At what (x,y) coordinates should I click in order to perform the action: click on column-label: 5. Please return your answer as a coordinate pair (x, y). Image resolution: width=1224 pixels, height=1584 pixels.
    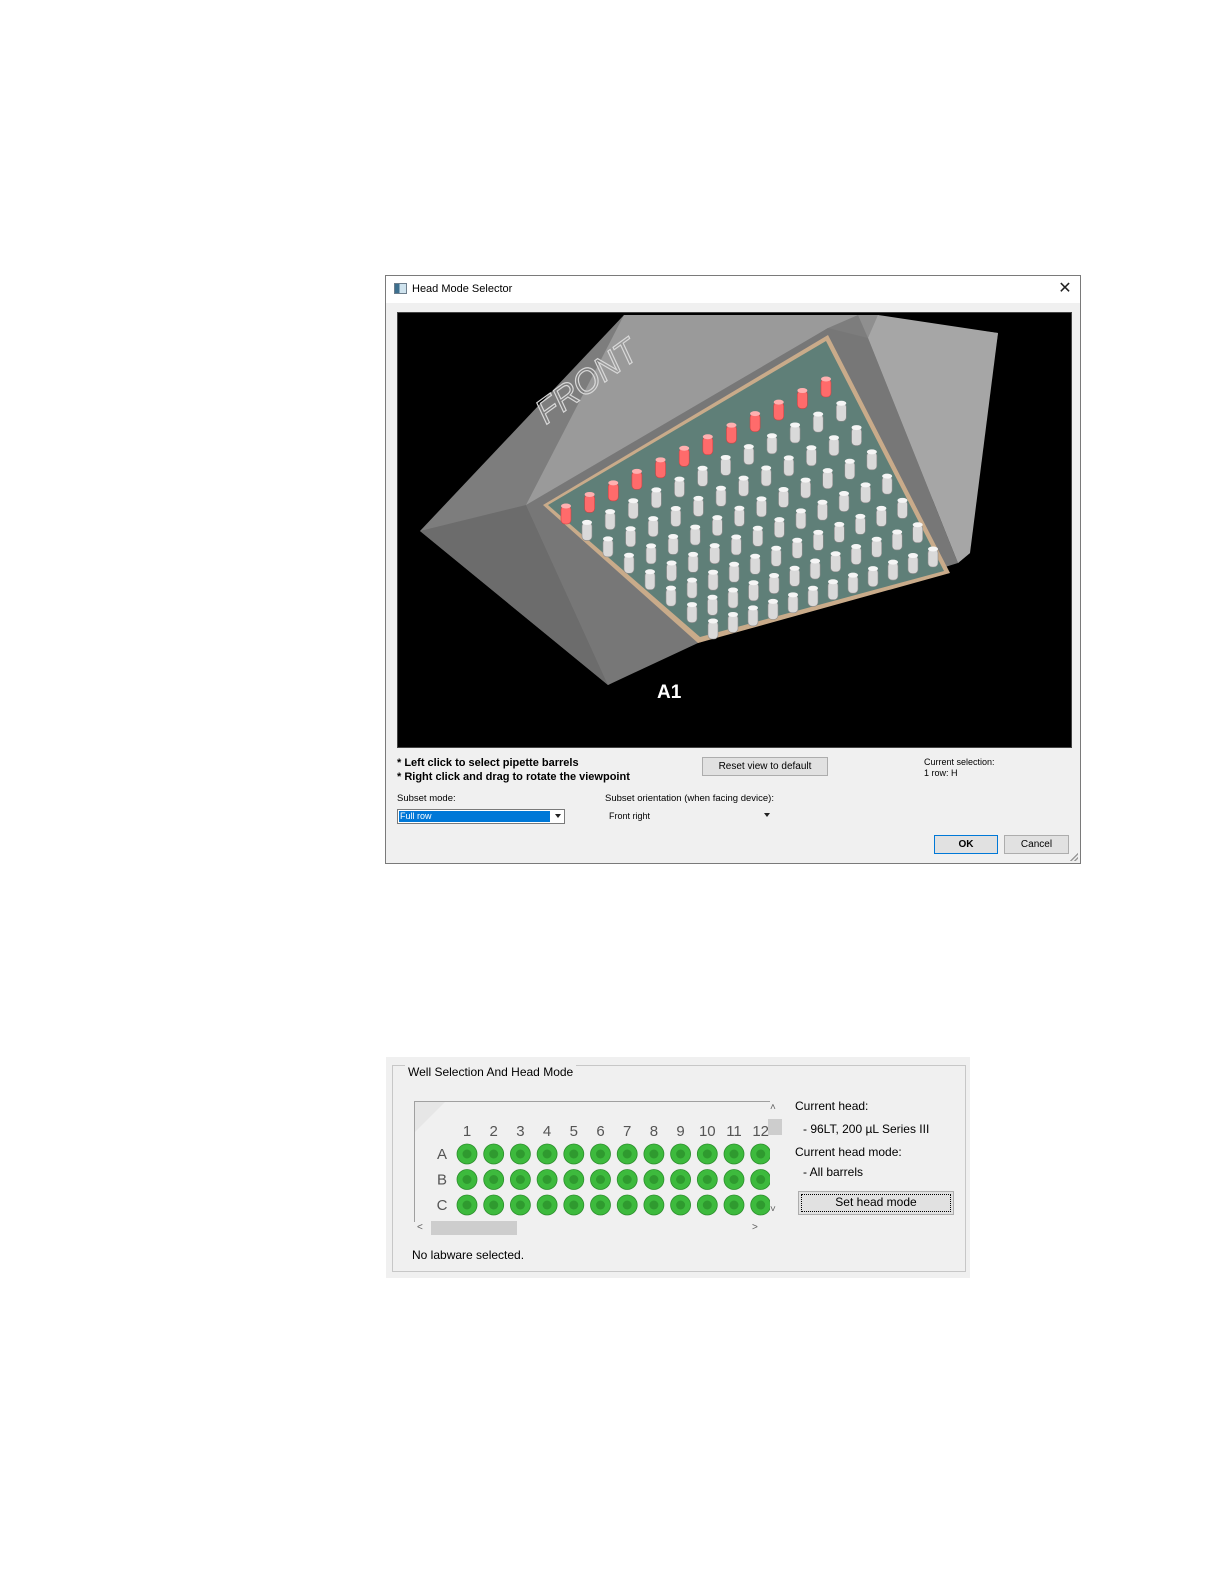
    Looking at the image, I should click on (574, 1131).